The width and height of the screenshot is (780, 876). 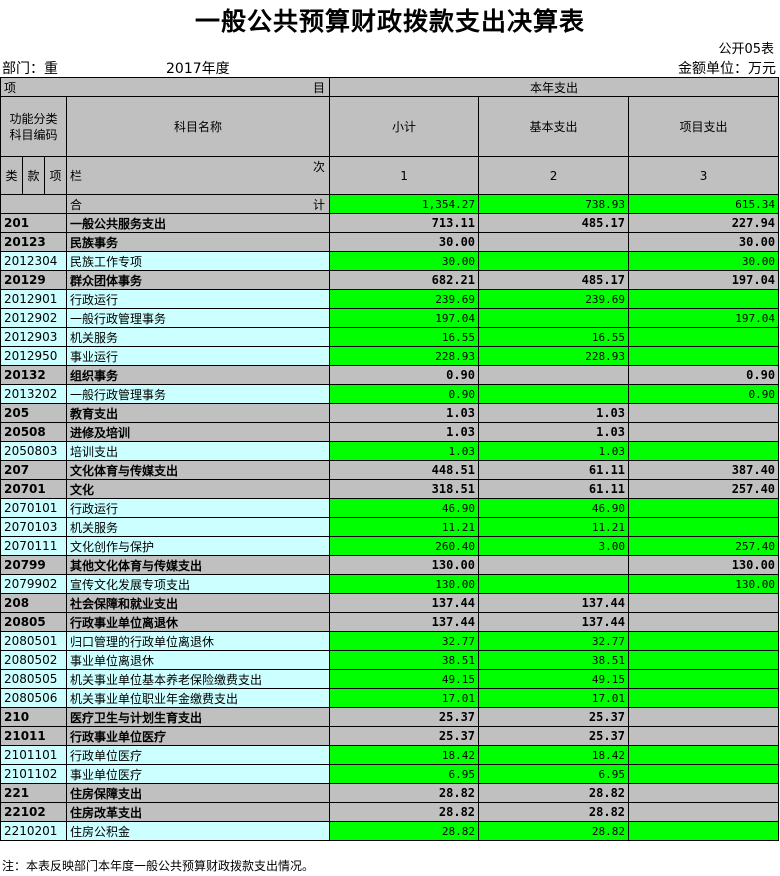 I want to click on row-name: 机关服务, so click(x=198, y=527).